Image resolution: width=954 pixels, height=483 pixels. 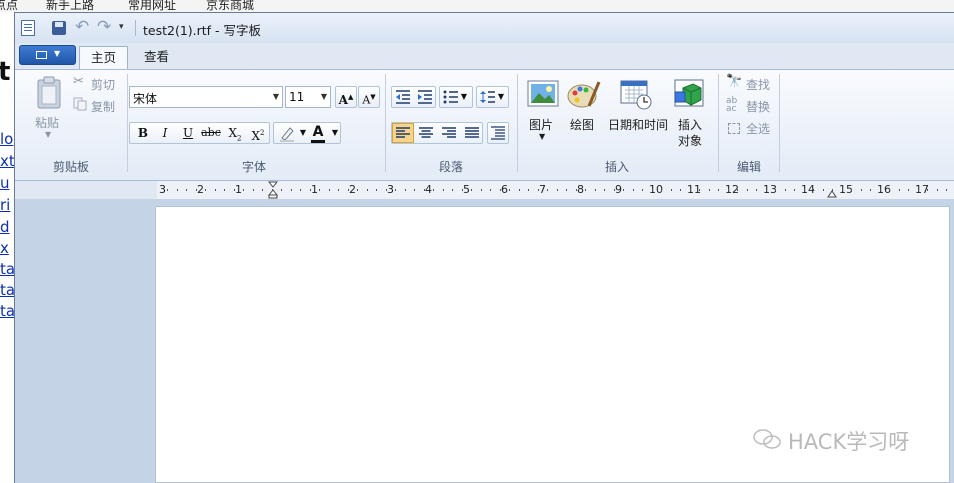 I want to click on align-right-icon, so click(x=449, y=133).